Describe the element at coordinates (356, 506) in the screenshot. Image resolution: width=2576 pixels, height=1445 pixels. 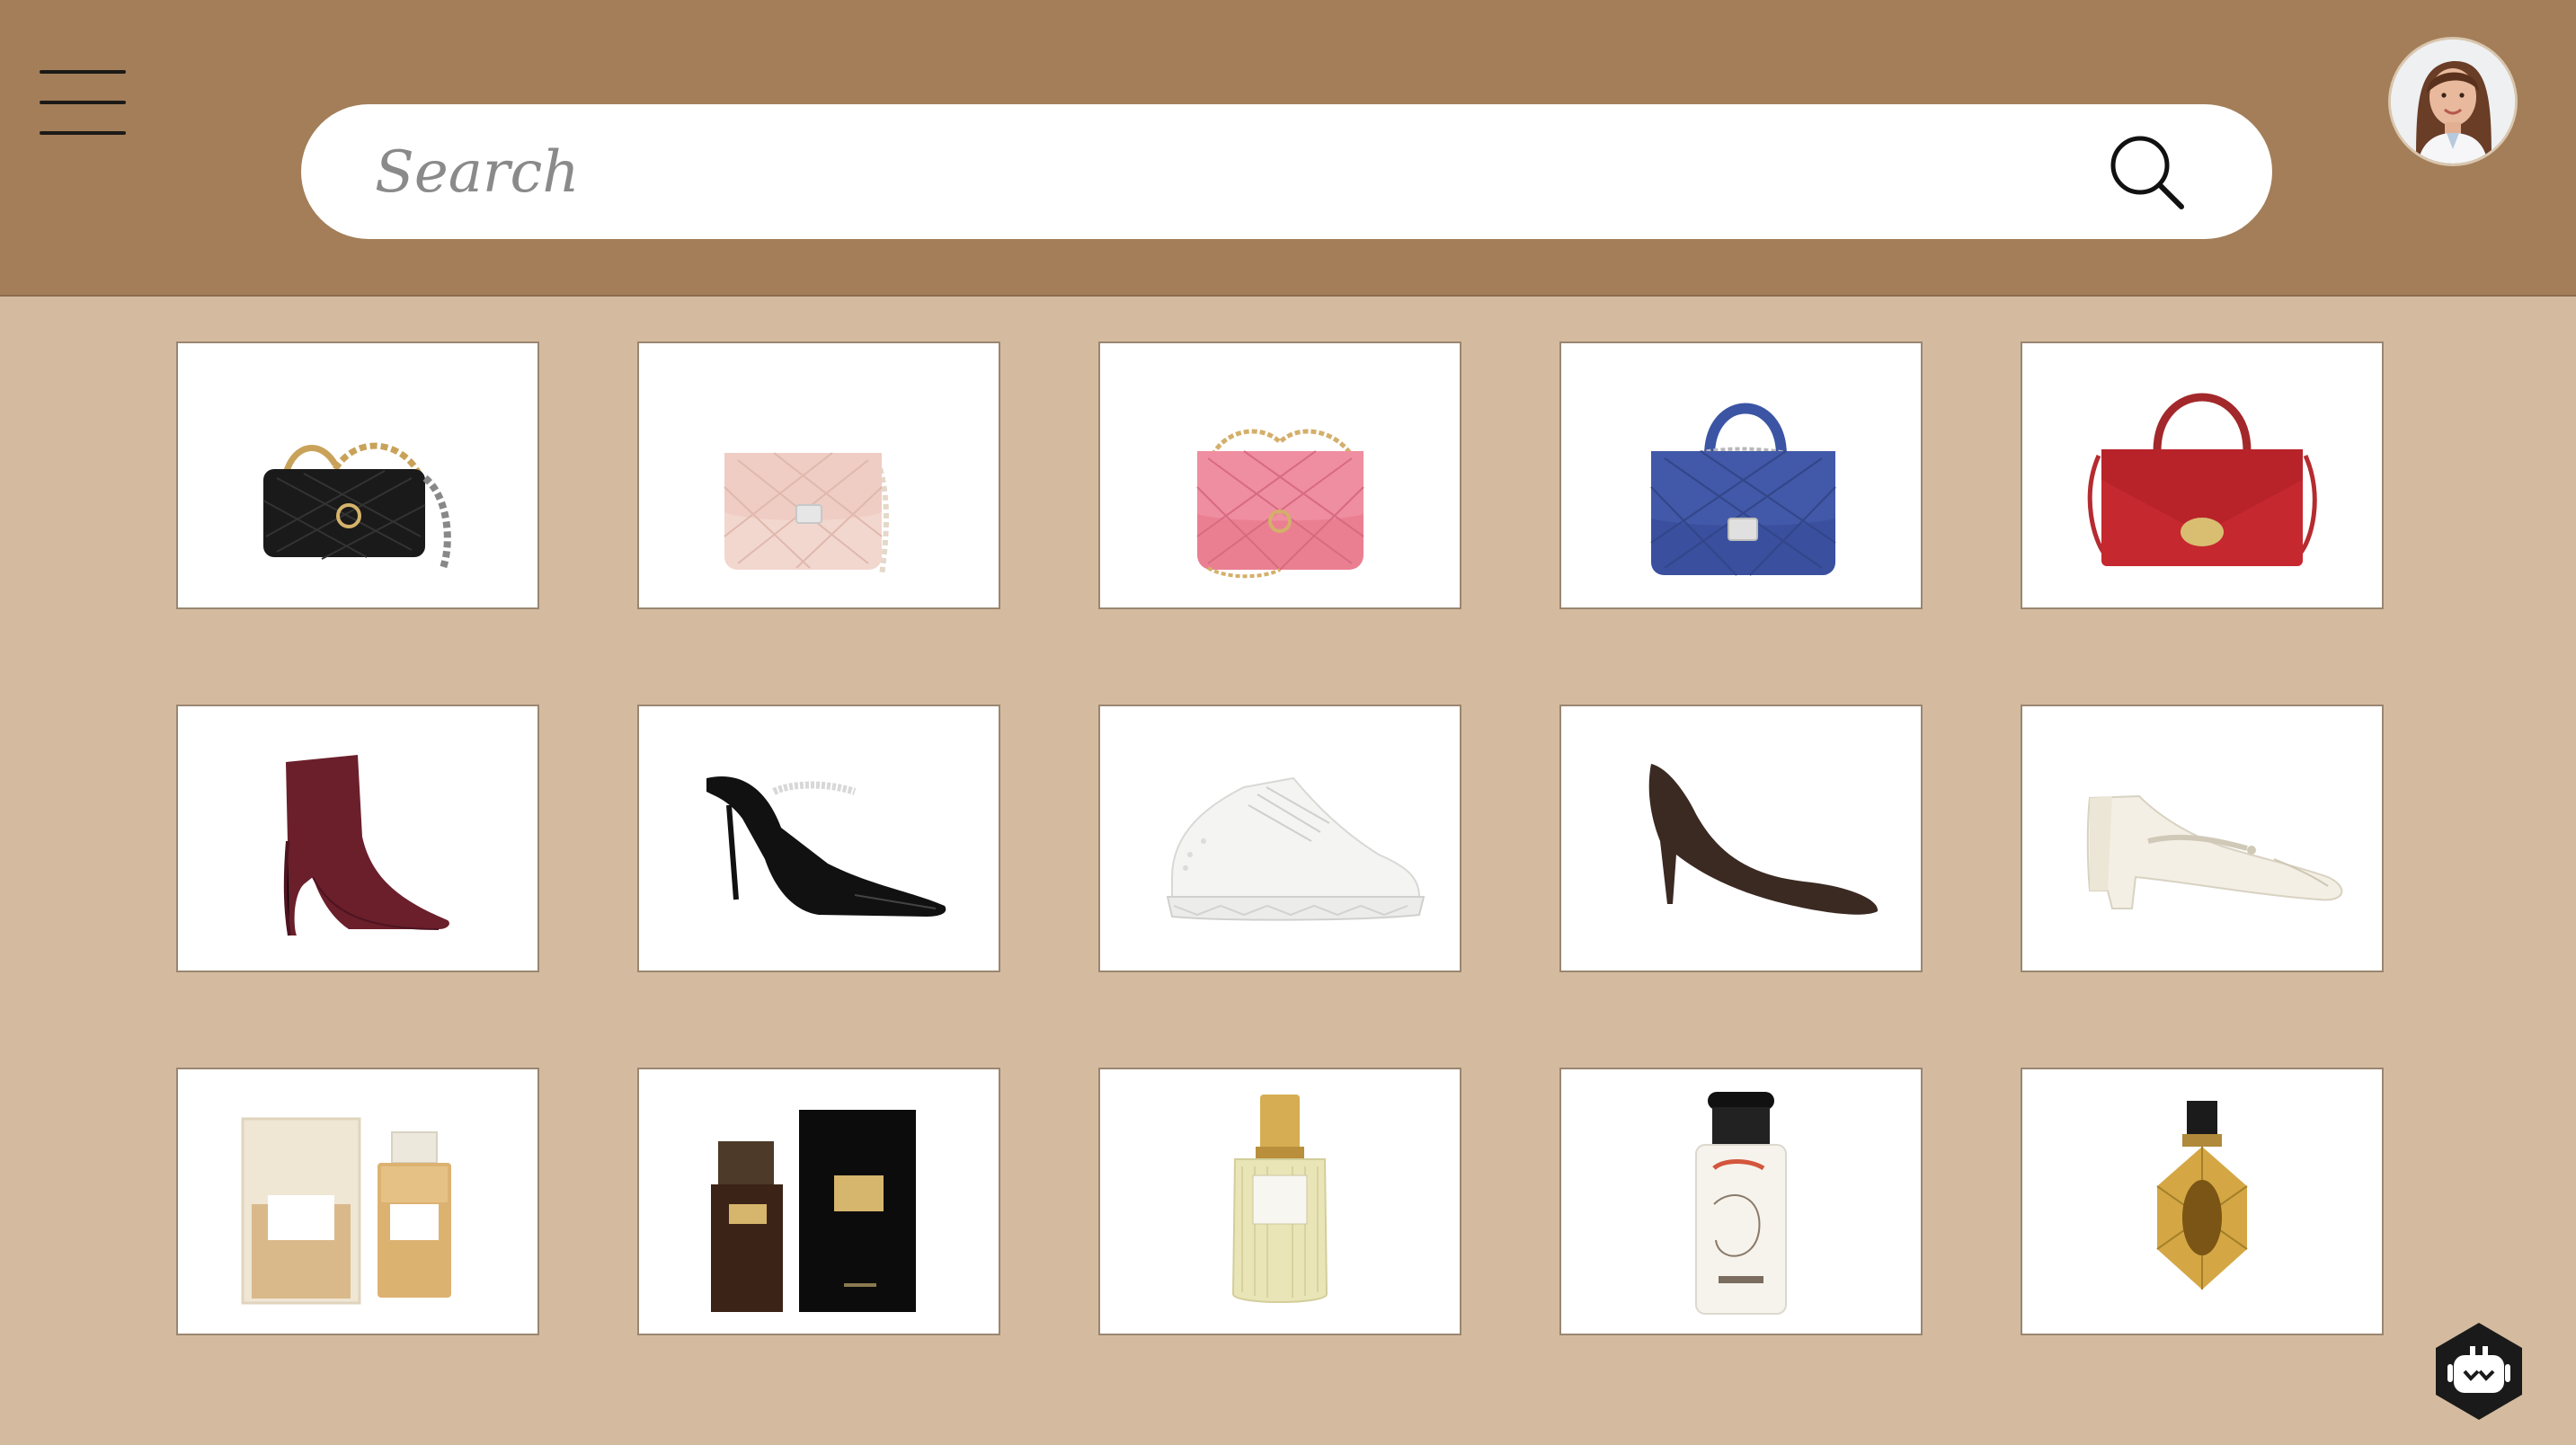
I see `black-quilted-chain-bag-icon` at that location.